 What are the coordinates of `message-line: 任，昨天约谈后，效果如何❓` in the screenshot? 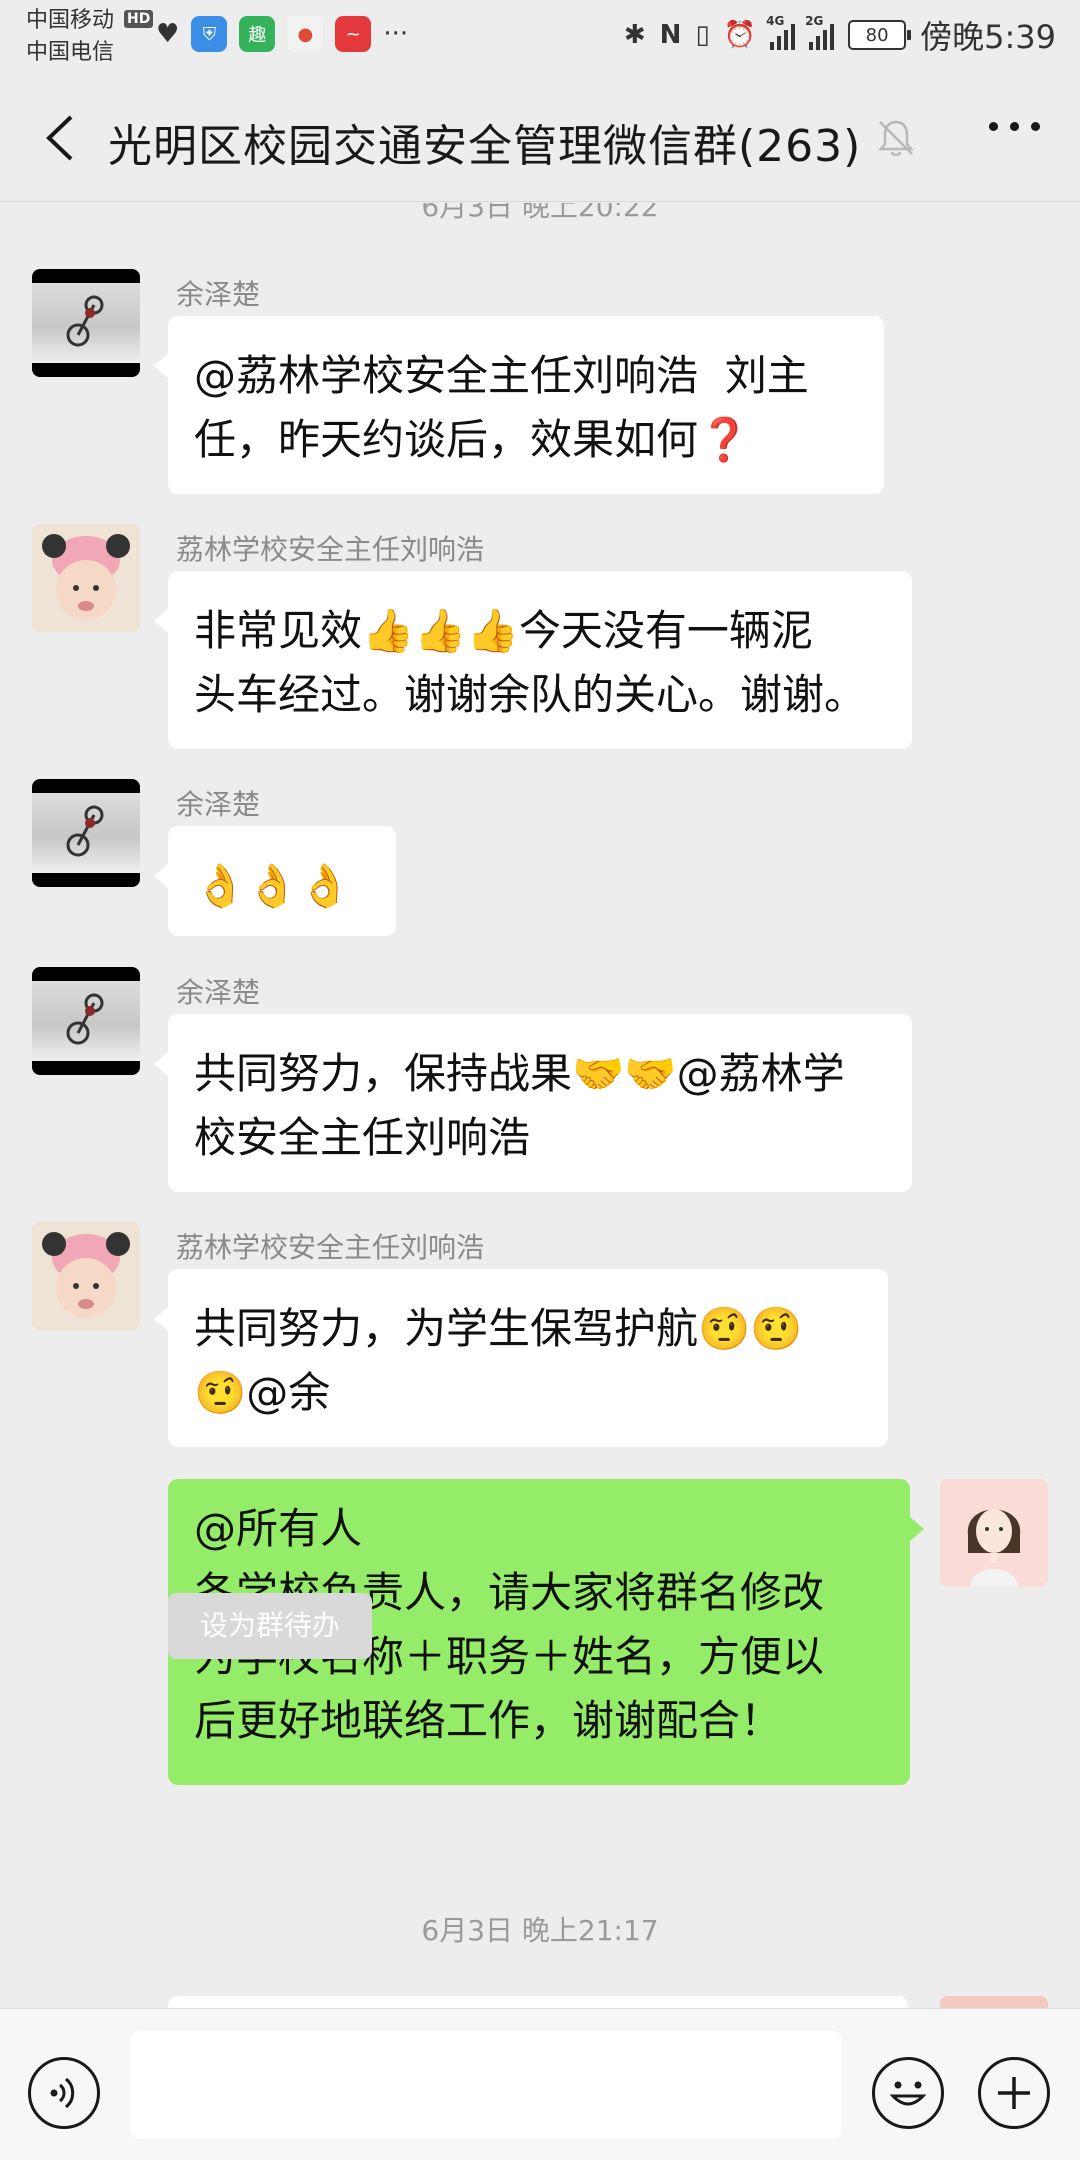 It's located at (472, 439).